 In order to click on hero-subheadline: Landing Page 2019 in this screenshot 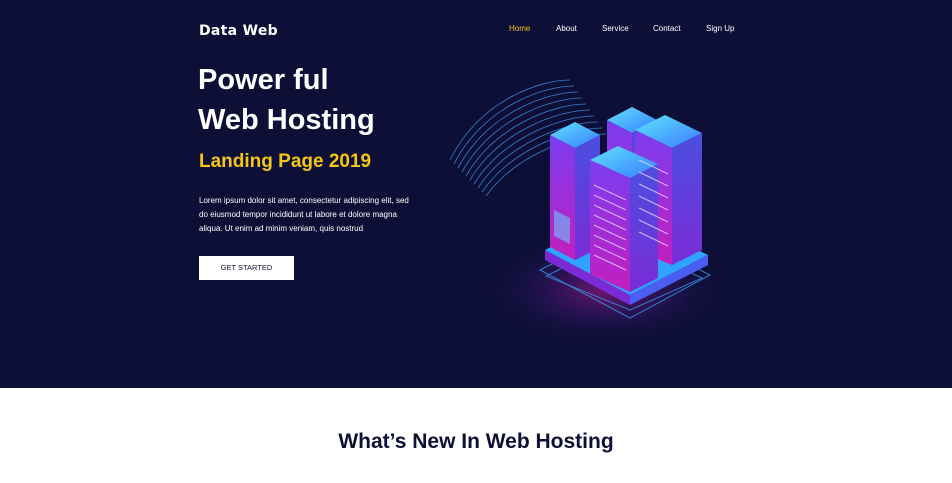, I will do `click(285, 161)`.